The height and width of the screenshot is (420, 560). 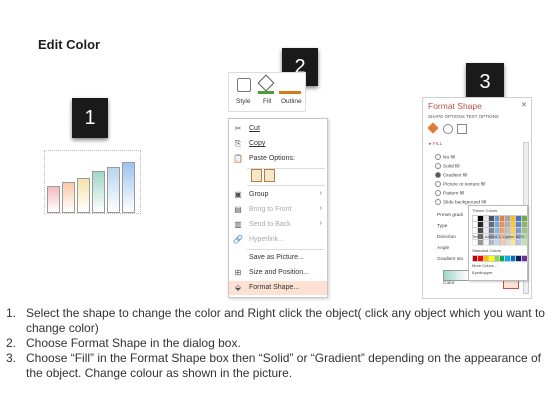 I want to click on fill-label: Fill, so click(x=267, y=101).